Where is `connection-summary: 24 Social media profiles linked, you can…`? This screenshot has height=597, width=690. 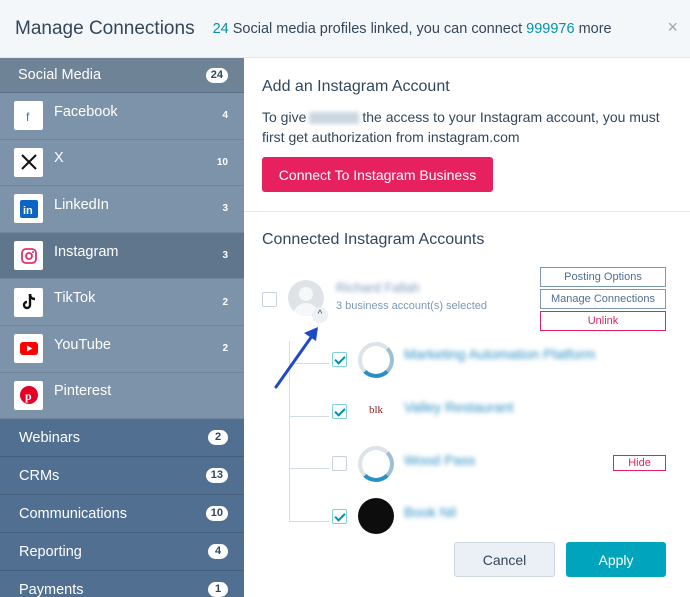 connection-summary: 24 Social media profiles linked, you can… is located at coordinates (412, 29).